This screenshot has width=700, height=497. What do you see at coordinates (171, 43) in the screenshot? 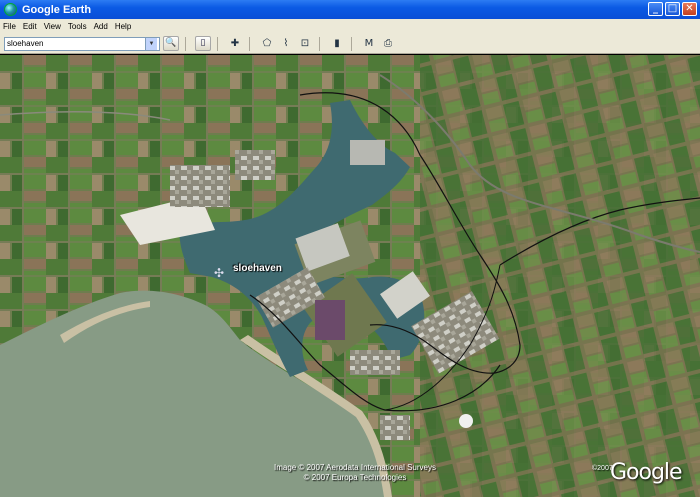
I see `search-button: 🔍` at bounding box center [171, 43].